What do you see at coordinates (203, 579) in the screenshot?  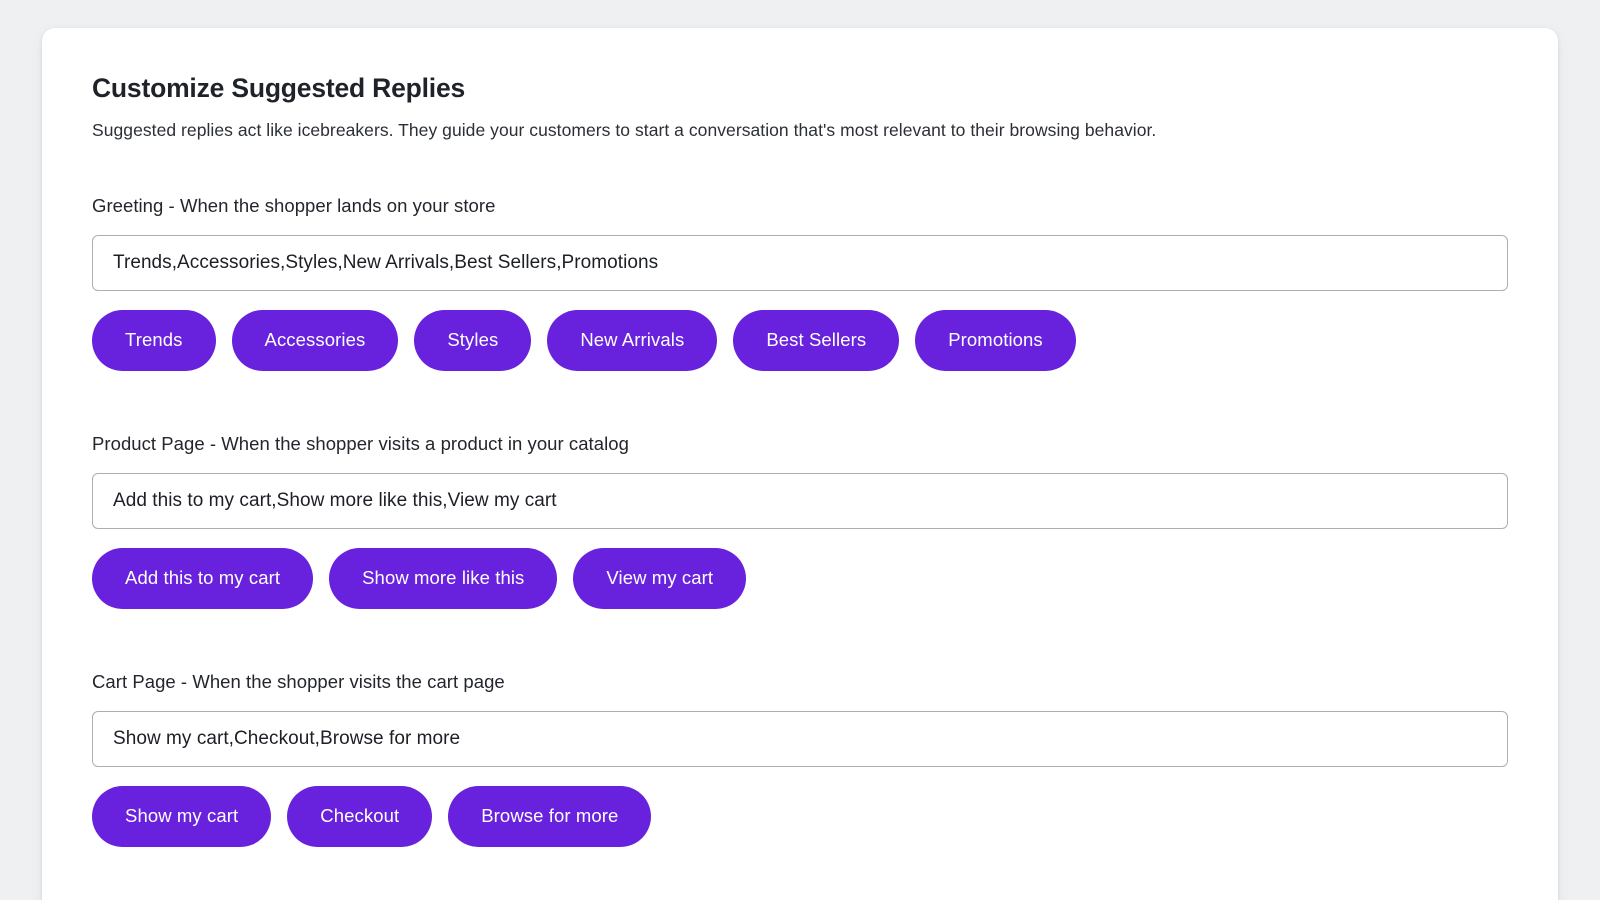 I see `chip-add-this-to-my-cart: Add this to my cart` at bounding box center [203, 579].